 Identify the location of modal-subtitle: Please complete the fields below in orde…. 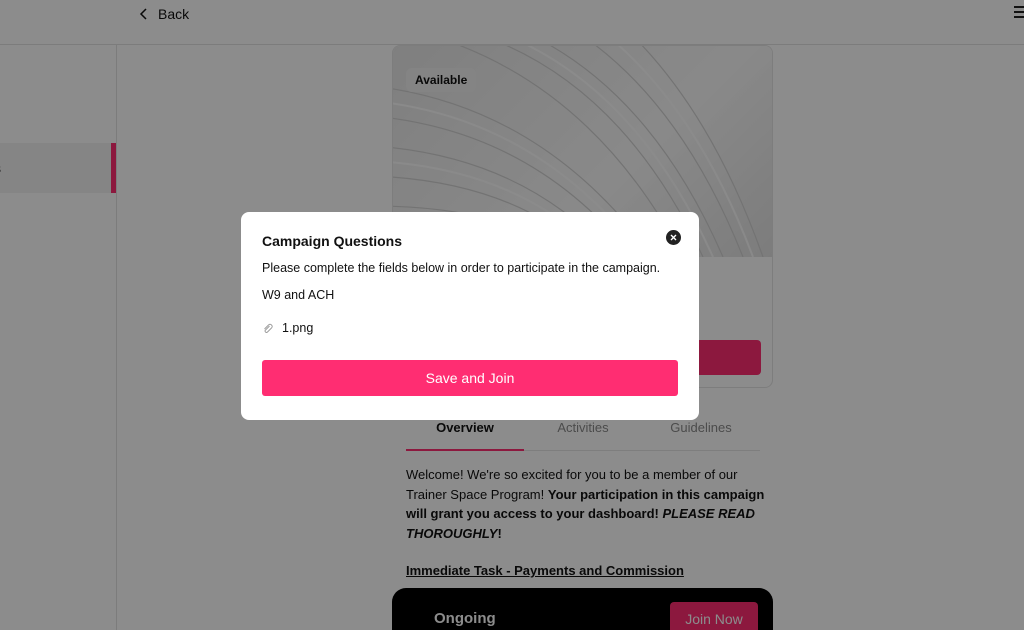
(461, 268).